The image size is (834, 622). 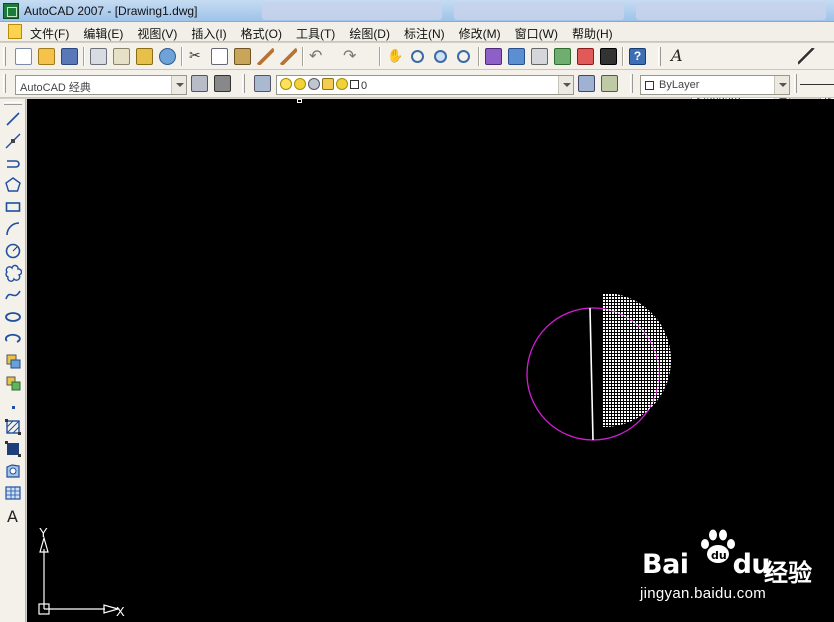 I want to click on menu-item: 插入(I), so click(x=212, y=33).